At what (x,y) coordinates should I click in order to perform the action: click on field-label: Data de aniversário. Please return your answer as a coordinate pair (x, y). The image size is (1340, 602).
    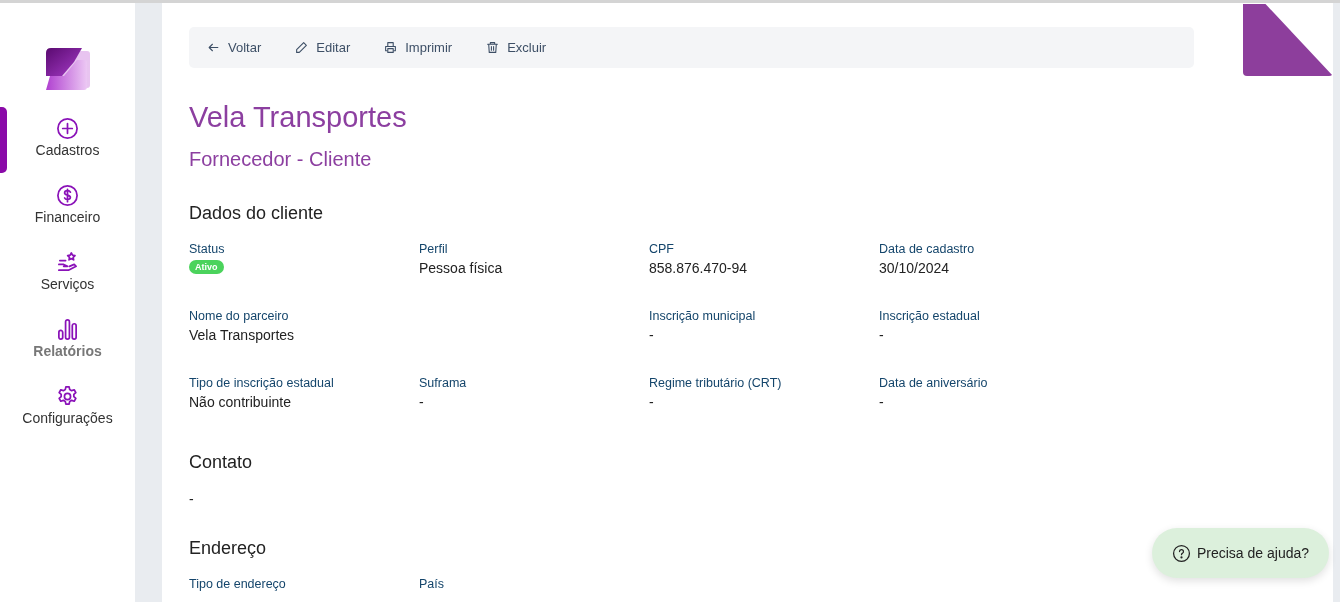
    Looking at the image, I should click on (933, 383).